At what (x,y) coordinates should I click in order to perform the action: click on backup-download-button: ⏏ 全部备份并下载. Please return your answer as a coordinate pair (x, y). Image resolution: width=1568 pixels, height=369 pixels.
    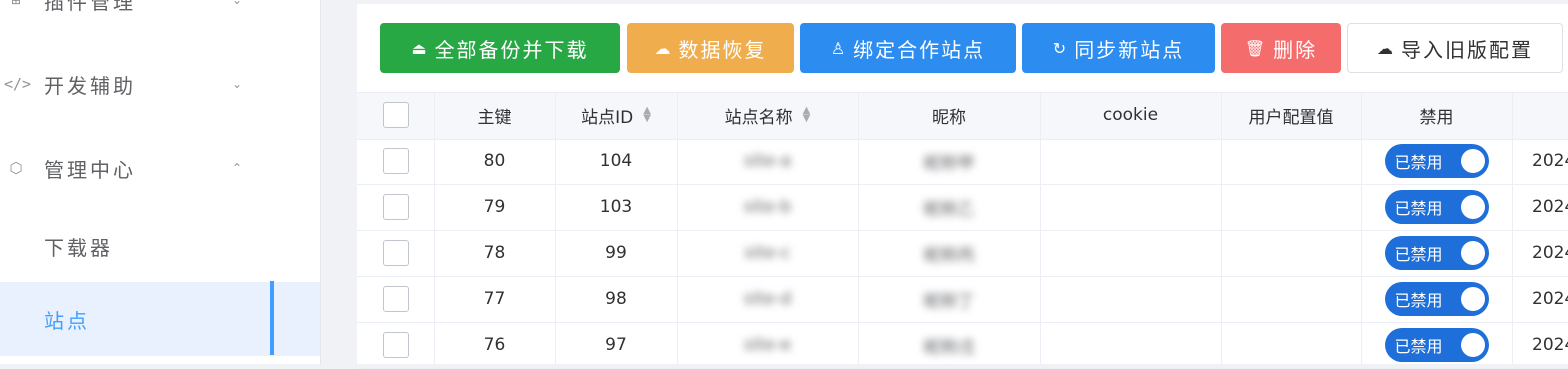
    Looking at the image, I should click on (500, 48).